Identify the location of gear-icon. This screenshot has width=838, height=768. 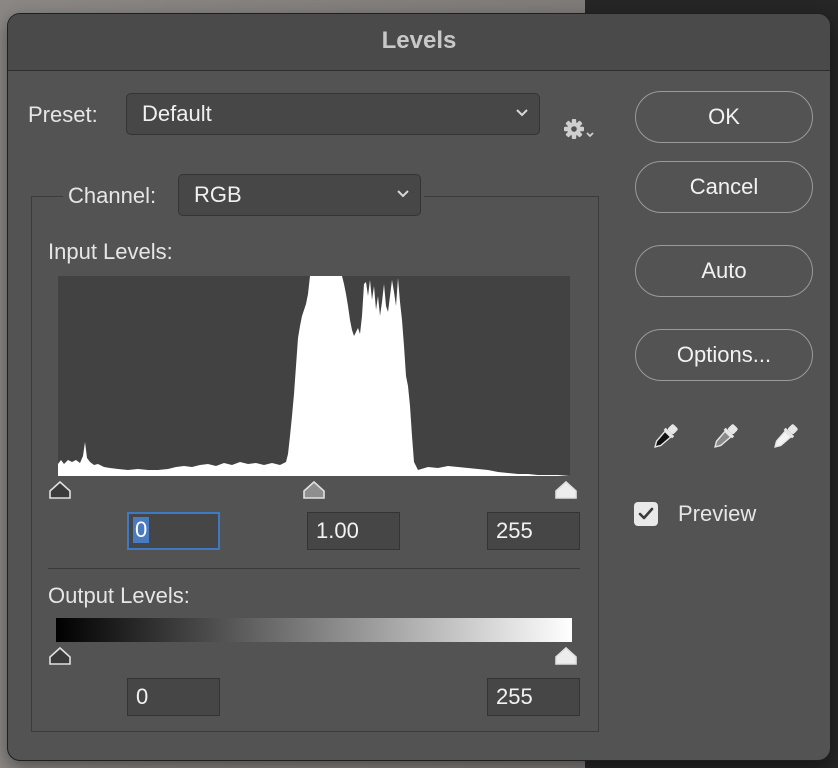
(582, 129).